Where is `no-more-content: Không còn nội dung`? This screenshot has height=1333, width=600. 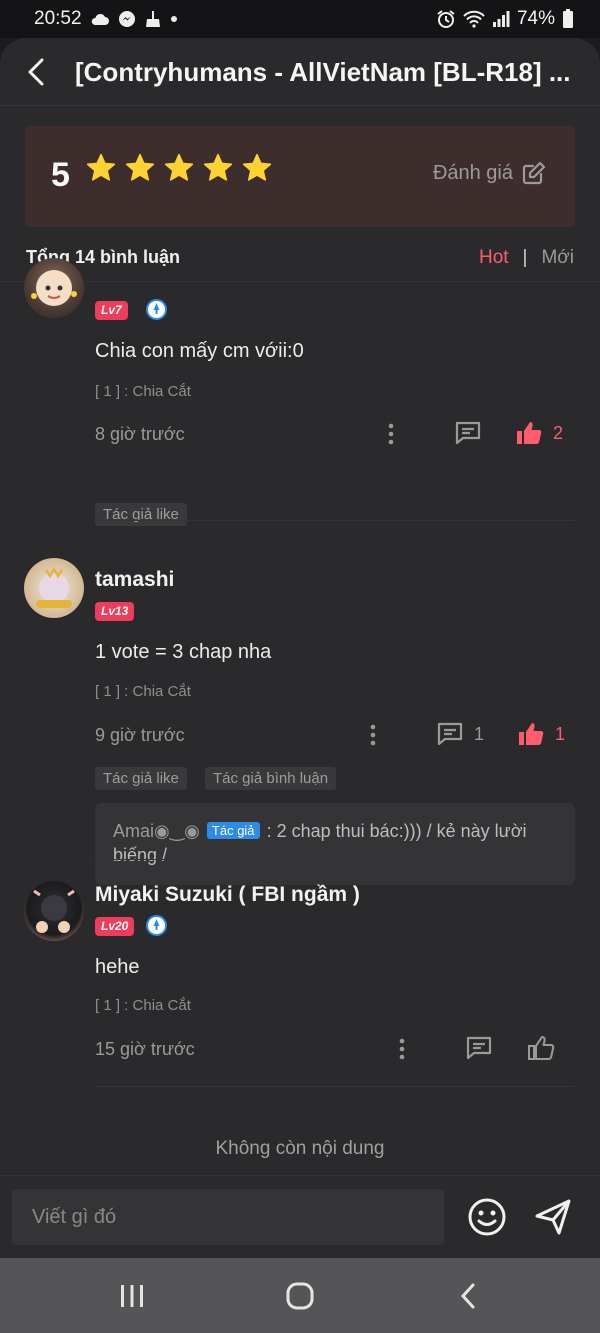
no-more-content: Không còn nội dung is located at coordinates (300, 1148).